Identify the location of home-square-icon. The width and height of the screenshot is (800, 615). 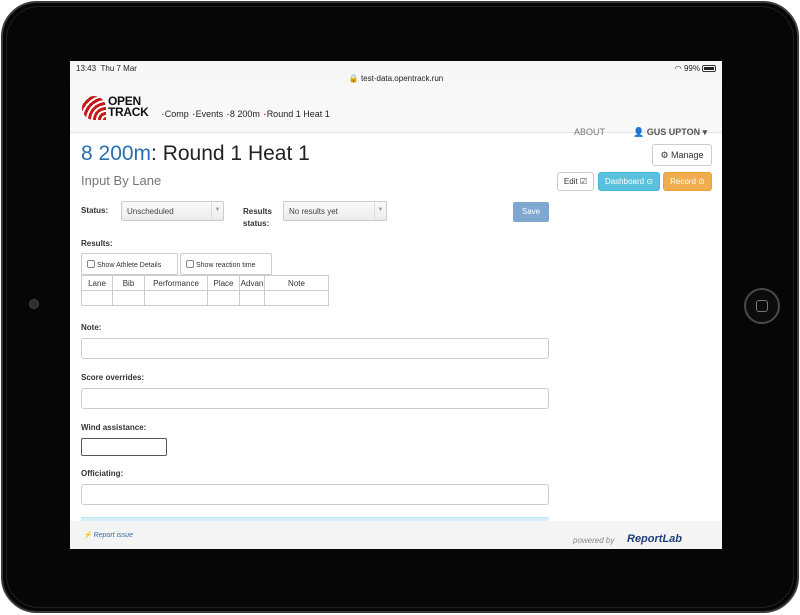
(762, 306).